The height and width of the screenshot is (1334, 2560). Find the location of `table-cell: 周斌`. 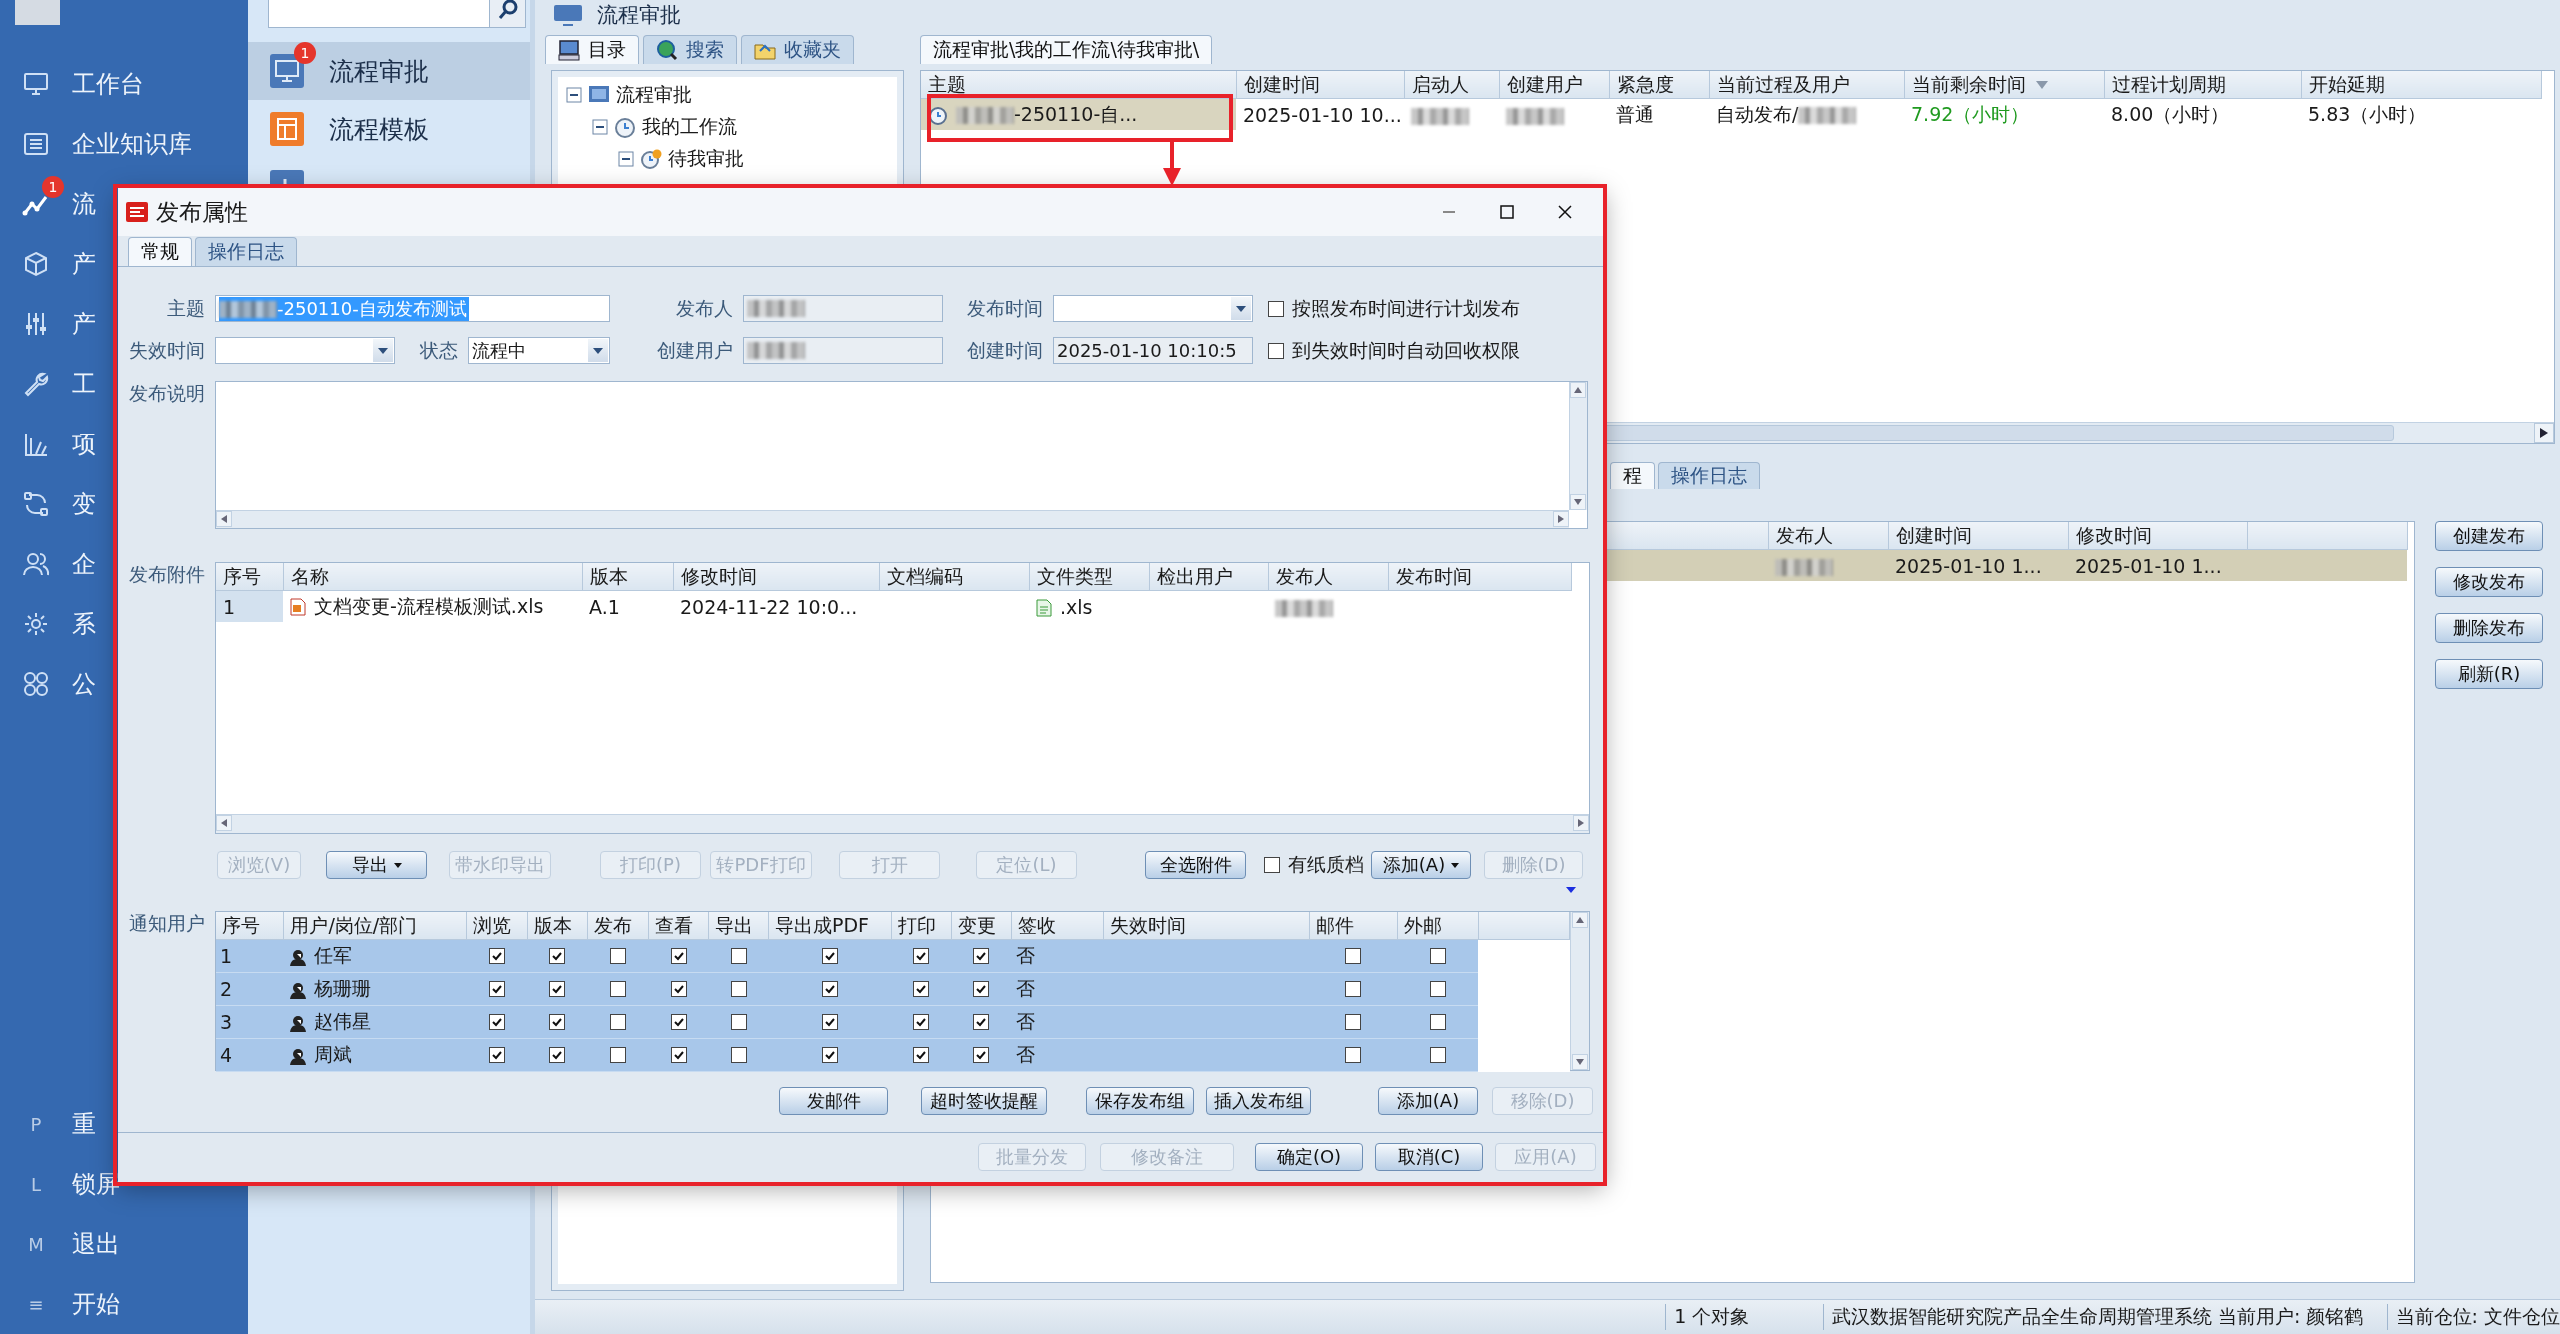

table-cell: 周斌 is located at coordinates (332, 1054).